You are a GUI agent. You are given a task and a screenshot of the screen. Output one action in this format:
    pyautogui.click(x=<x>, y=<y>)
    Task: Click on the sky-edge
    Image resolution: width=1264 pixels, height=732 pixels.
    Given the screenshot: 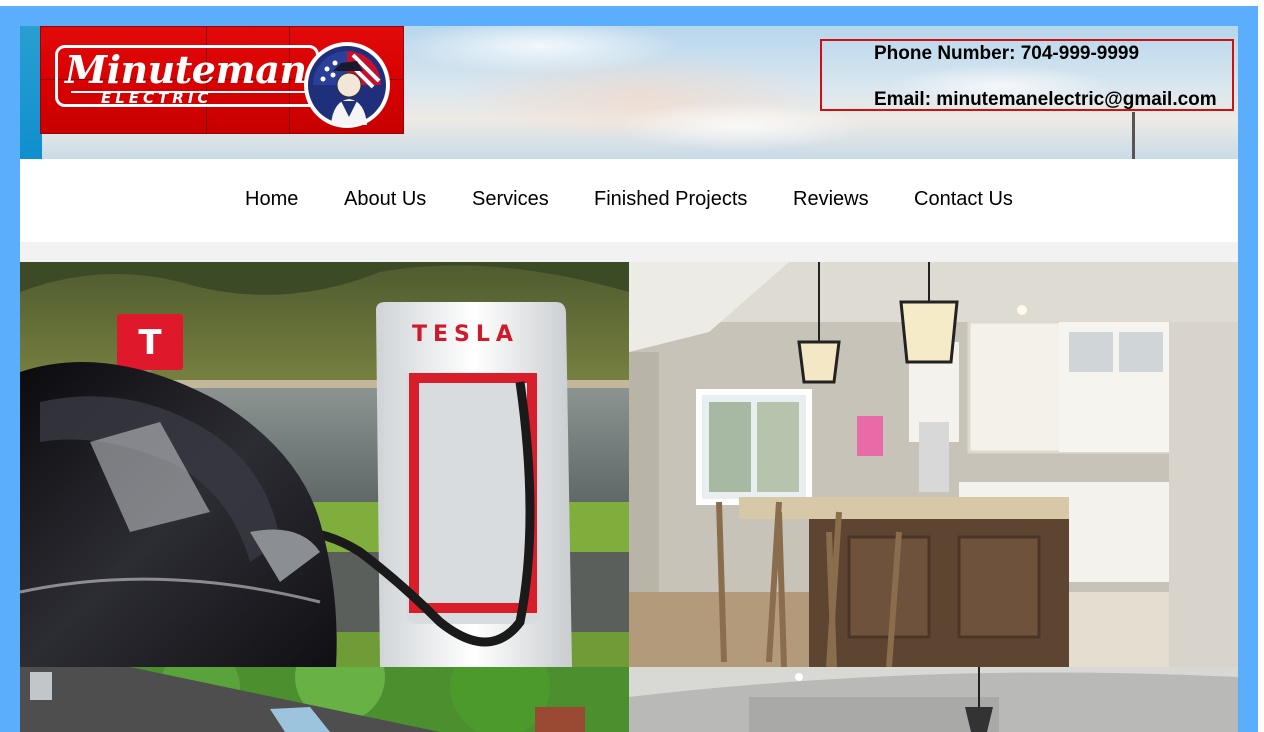 What is the action you would take?
    pyautogui.click(x=31, y=92)
    